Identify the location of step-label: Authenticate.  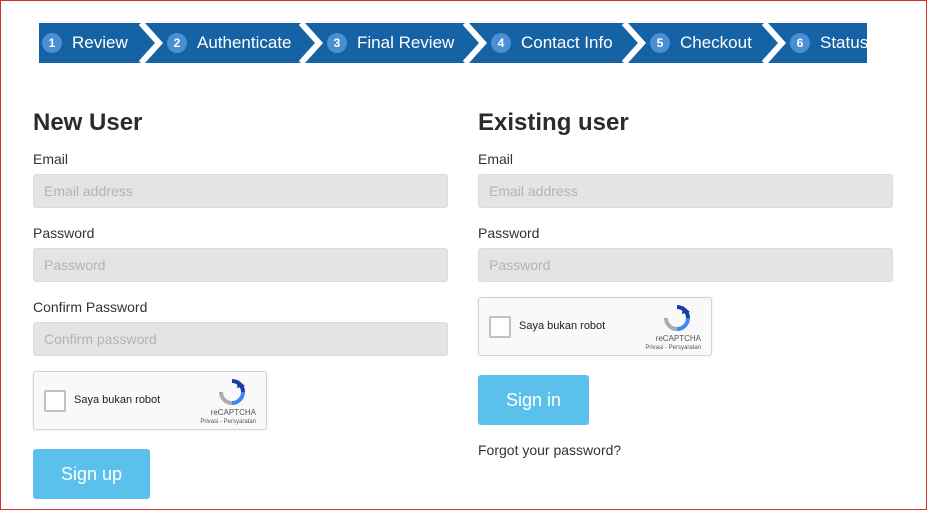
(244, 42).